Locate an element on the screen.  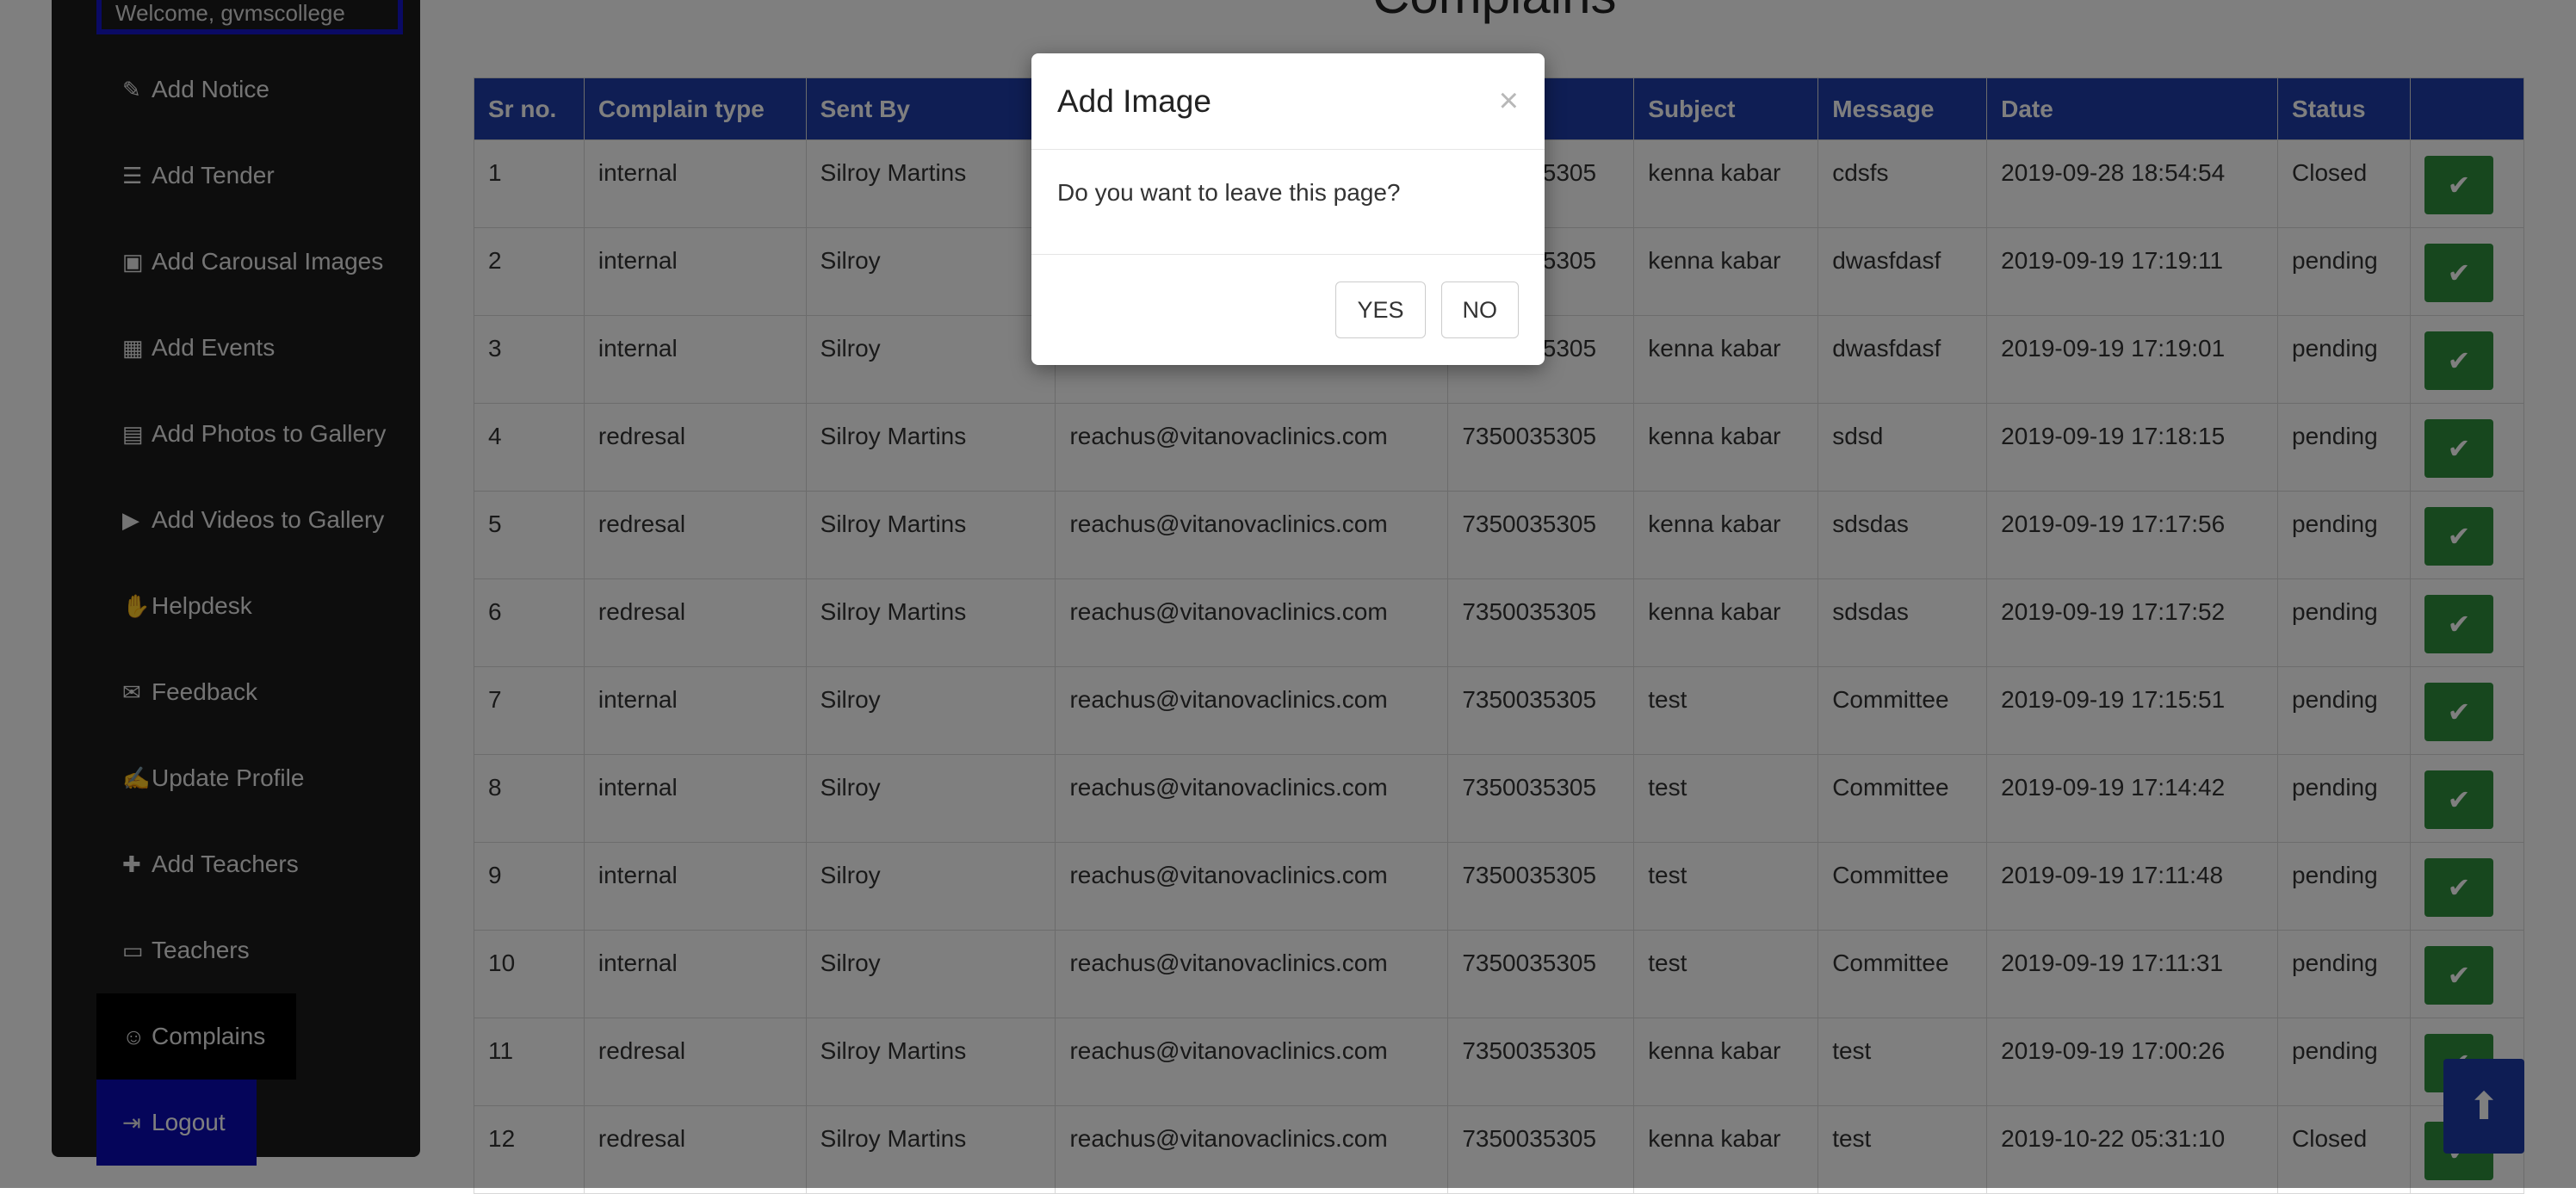
modal-footer: YES NO is located at coordinates (1288, 310).